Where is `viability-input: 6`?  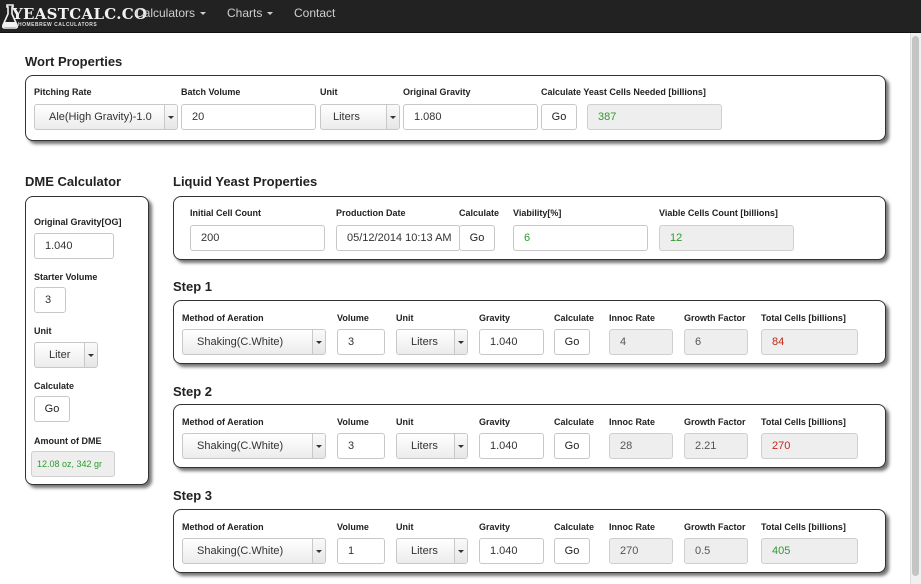
viability-input: 6 is located at coordinates (580, 238).